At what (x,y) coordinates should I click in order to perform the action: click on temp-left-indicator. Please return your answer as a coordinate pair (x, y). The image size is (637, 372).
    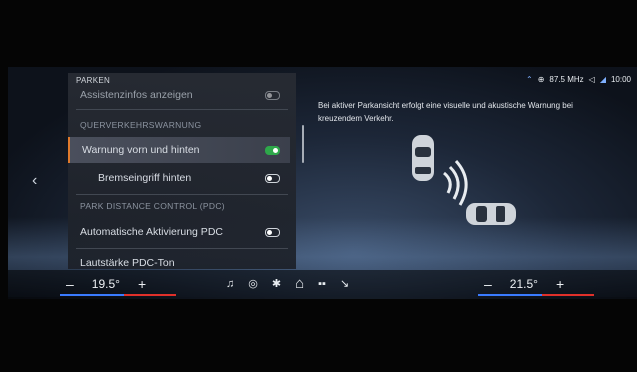
    Looking at the image, I should click on (118, 295).